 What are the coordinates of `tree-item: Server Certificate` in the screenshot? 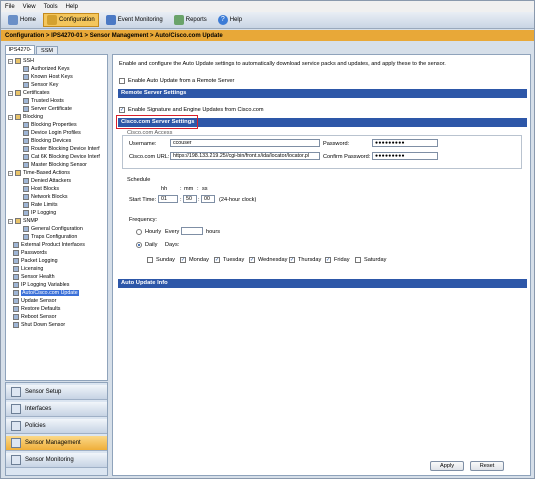 It's located at (47, 109).